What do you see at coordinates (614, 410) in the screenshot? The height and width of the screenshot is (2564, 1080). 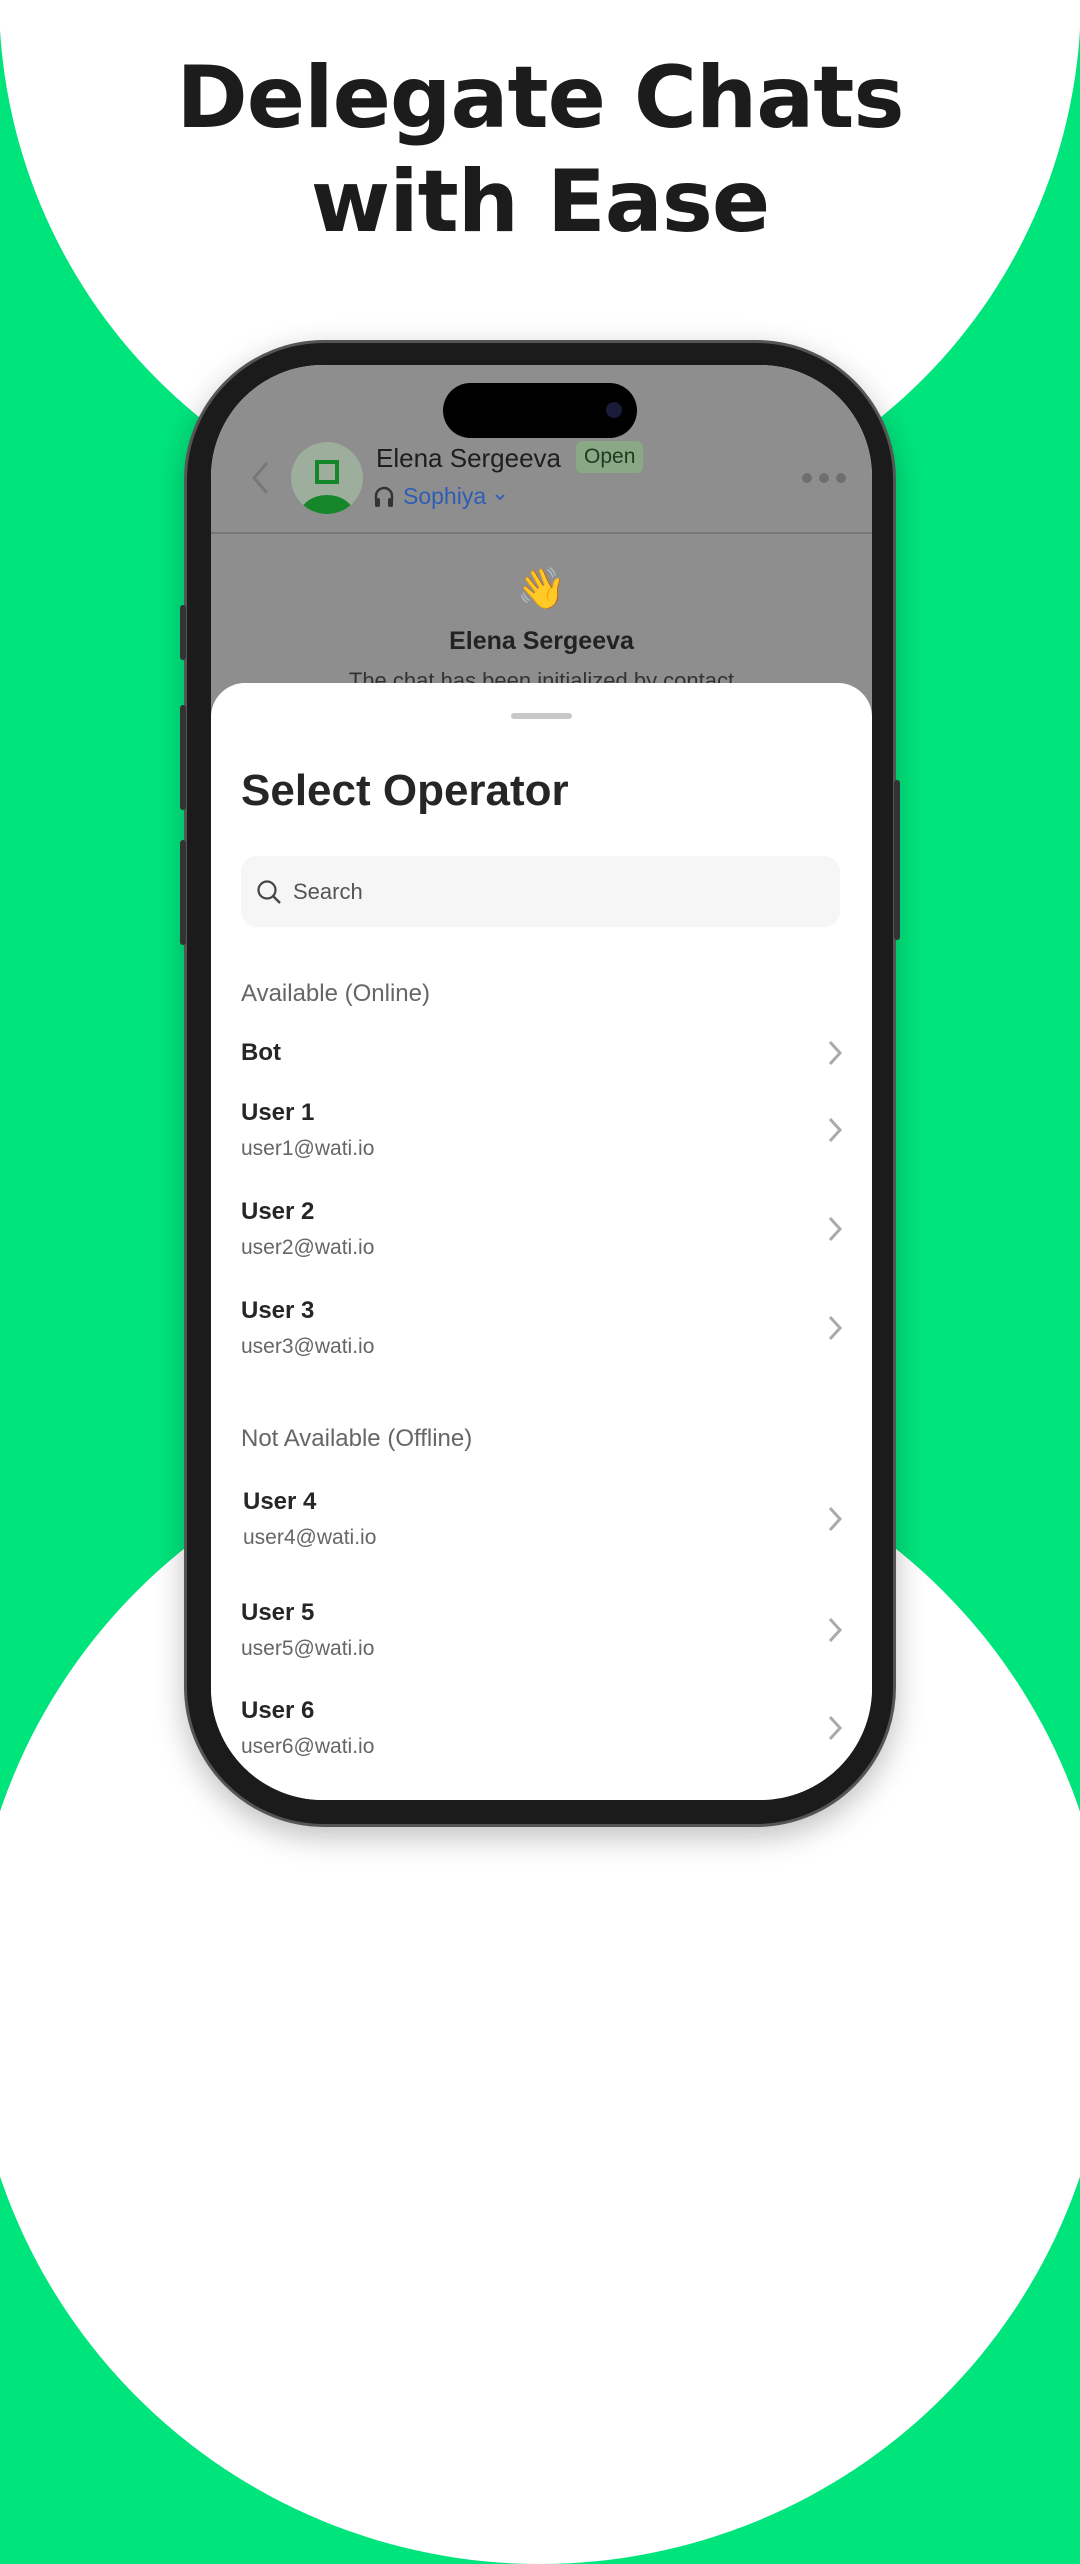 I see `camera` at bounding box center [614, 410].